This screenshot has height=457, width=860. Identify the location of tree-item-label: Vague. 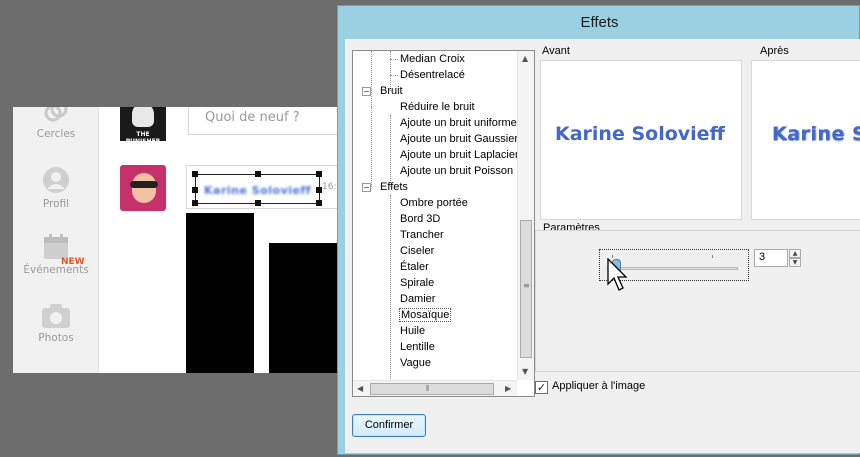
(415, 363).